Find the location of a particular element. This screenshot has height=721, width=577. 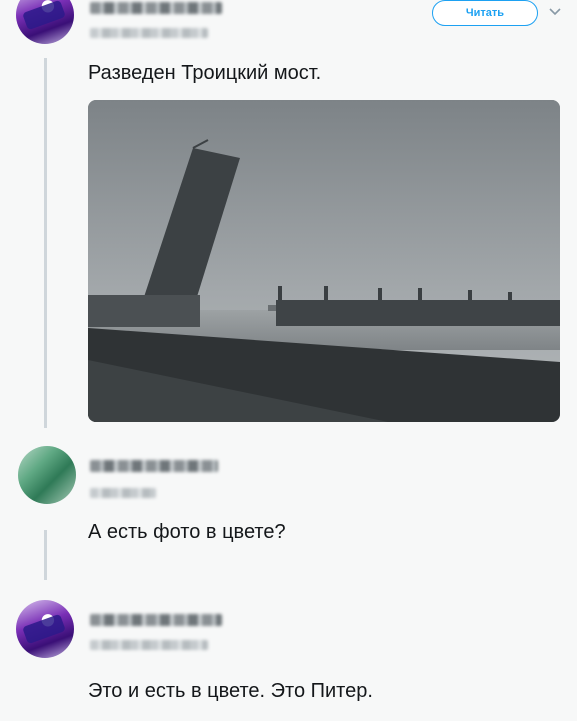

follow-button-label: Читать is located at coordinates (485, 13).